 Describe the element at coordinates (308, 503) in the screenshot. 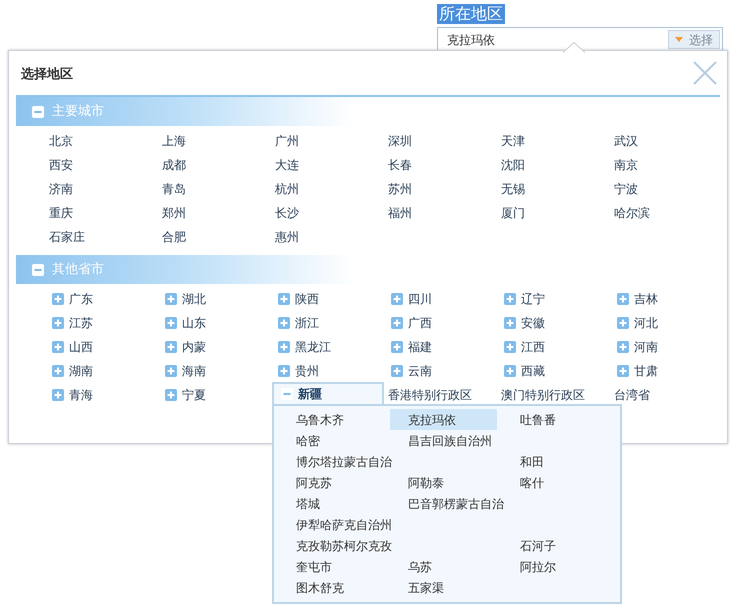

I see `city-option: 塔城` at that location.